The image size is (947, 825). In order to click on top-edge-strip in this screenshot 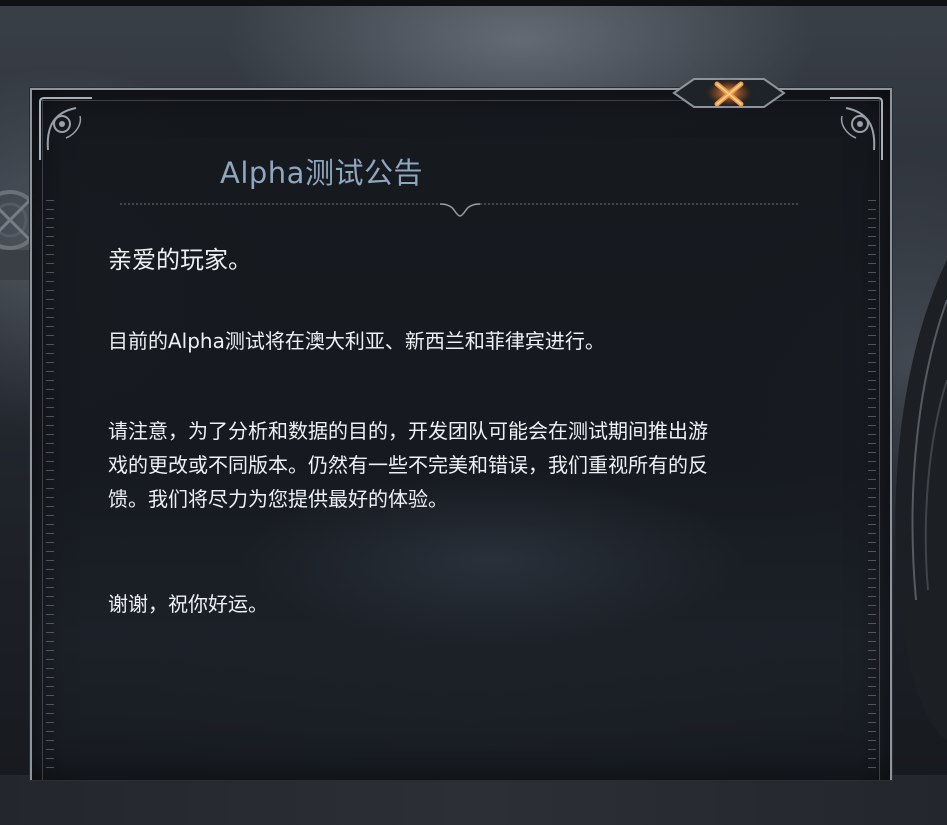, I will do `click(473, 3)`.